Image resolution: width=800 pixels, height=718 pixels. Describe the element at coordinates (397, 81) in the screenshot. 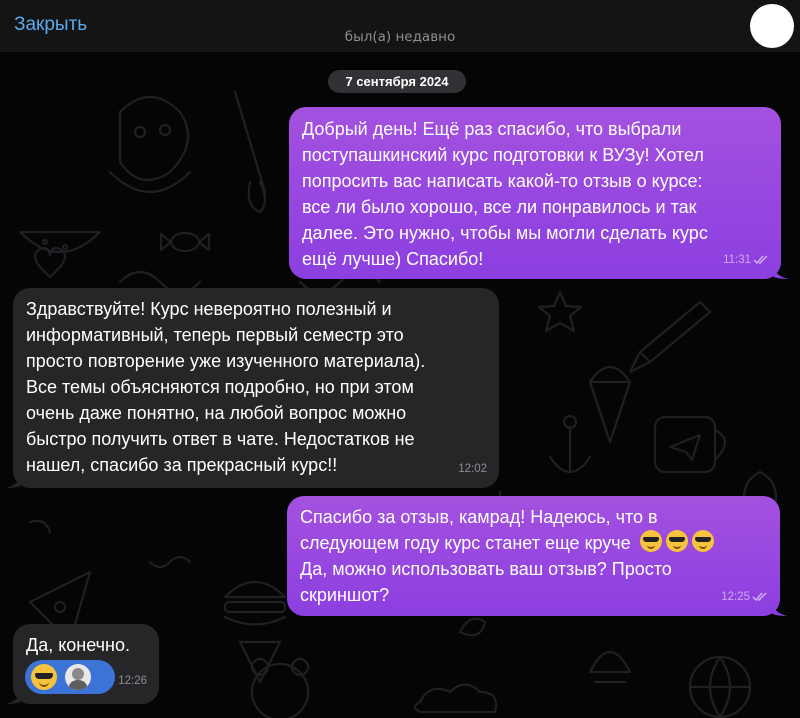

I see `date-separator: 7 сентября 2024` at that location.